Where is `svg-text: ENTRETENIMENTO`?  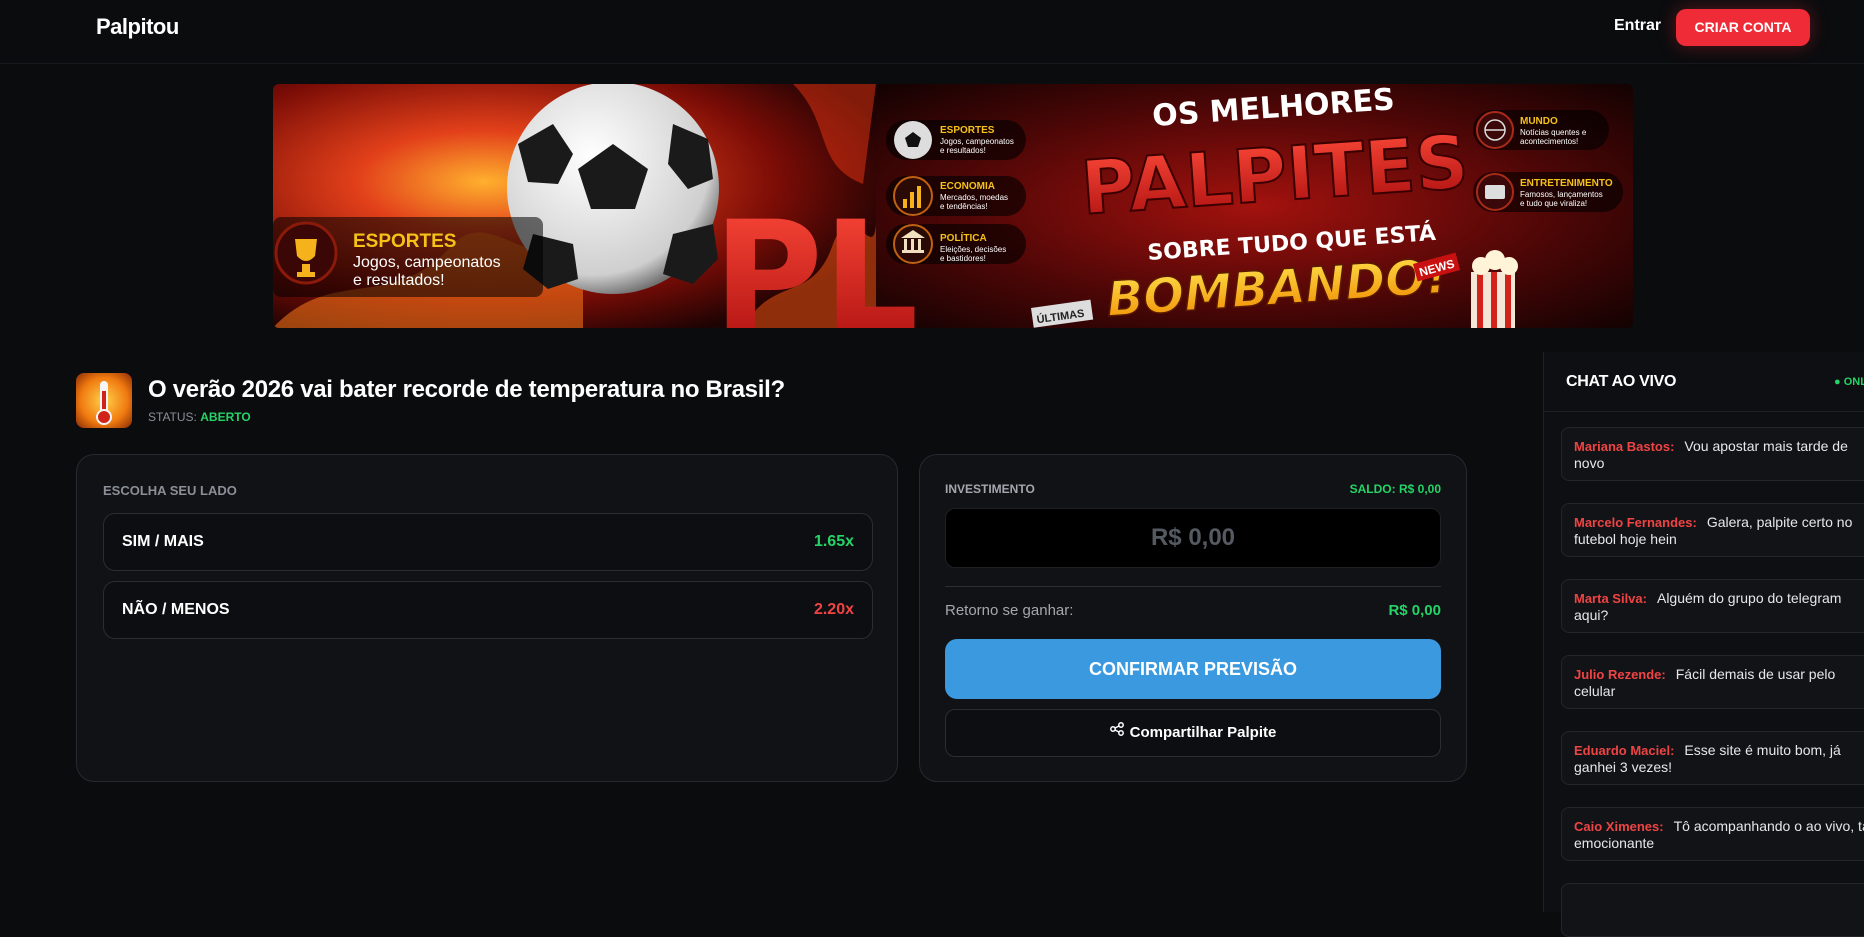
svg-text: ENTRETENIMENTO is located at coordinates (1566, 183).